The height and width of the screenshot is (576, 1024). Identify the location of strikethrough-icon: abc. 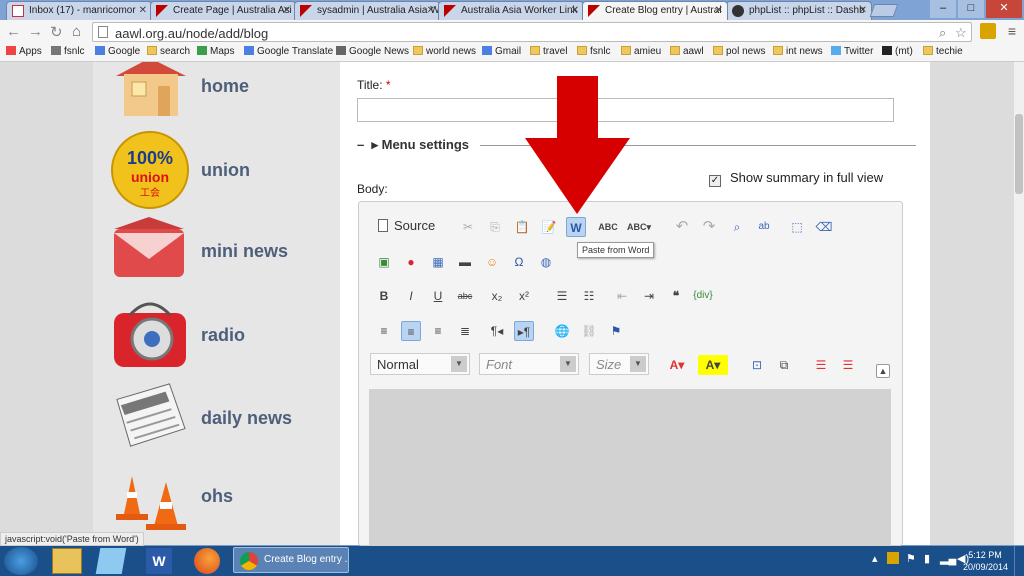
(465, 296).